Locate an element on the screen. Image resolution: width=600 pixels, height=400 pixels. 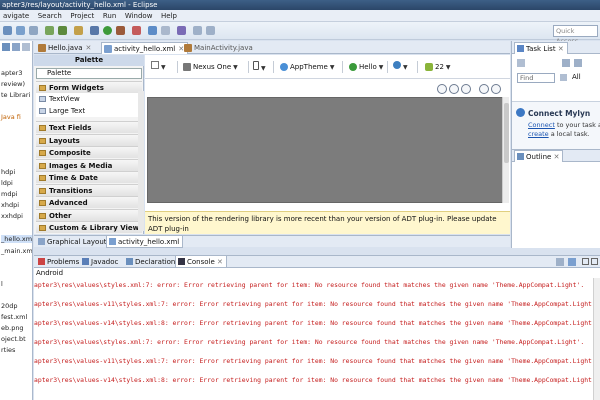
tab-graphical-layout: Graphical Layout is located at coordinates (73, 242).